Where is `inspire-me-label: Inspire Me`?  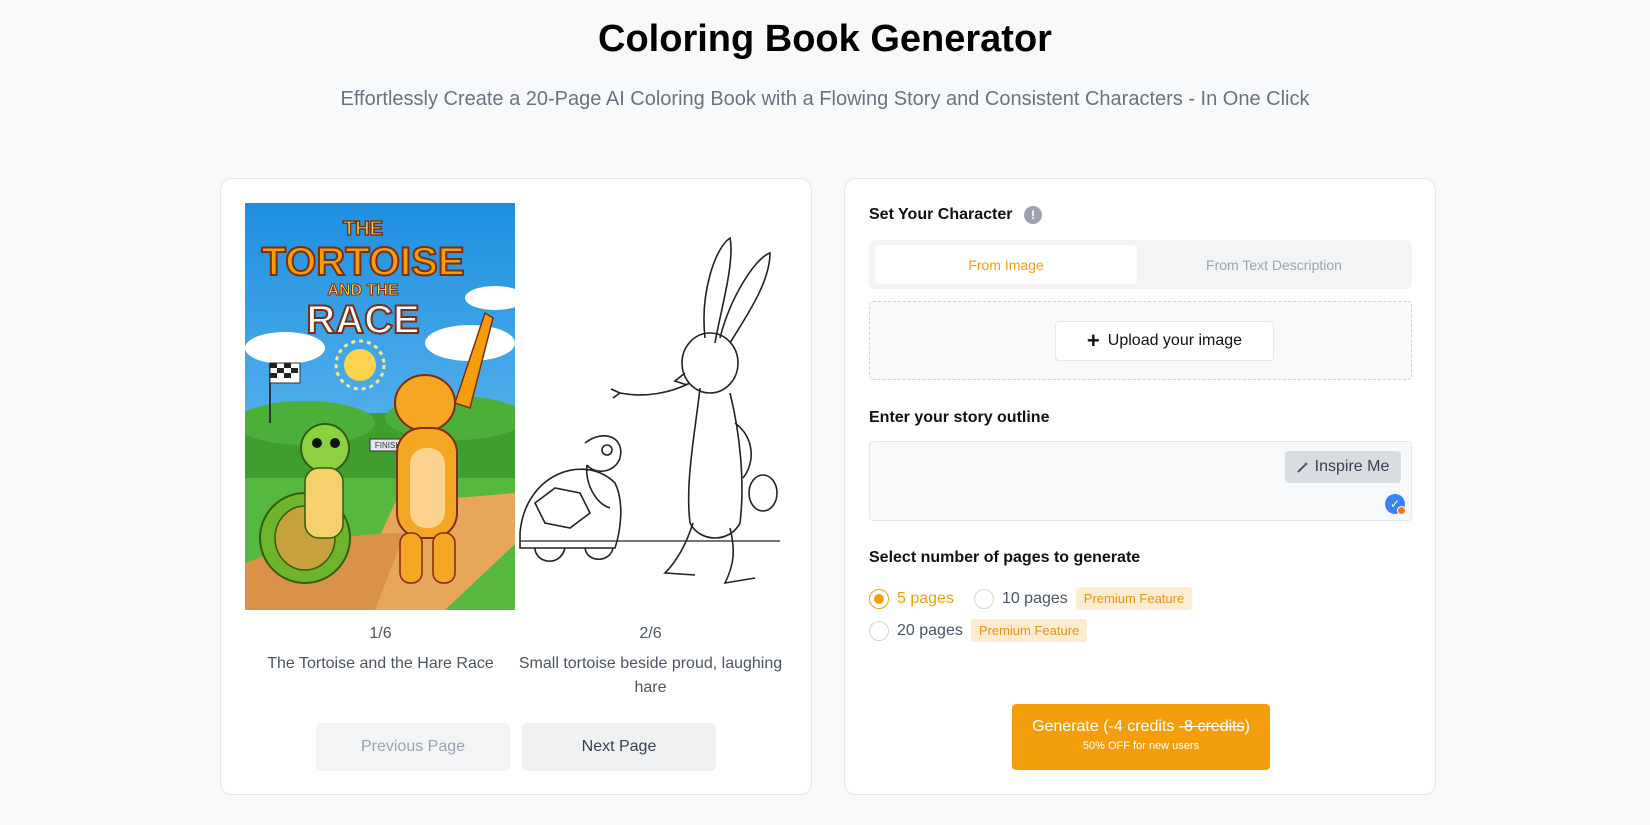
inspire-me-label: Inspire Me is located at coordinates (1352, 466).